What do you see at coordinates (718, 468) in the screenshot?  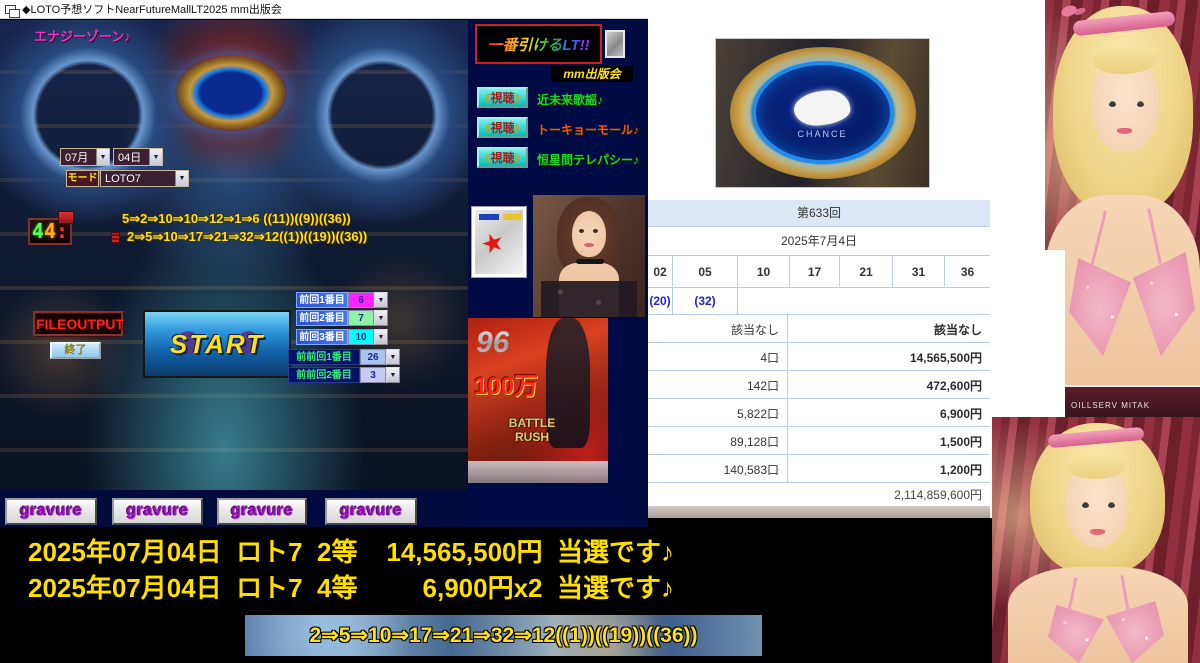 I see `winner-count: 140,583口` at bounding box center [718, 468].